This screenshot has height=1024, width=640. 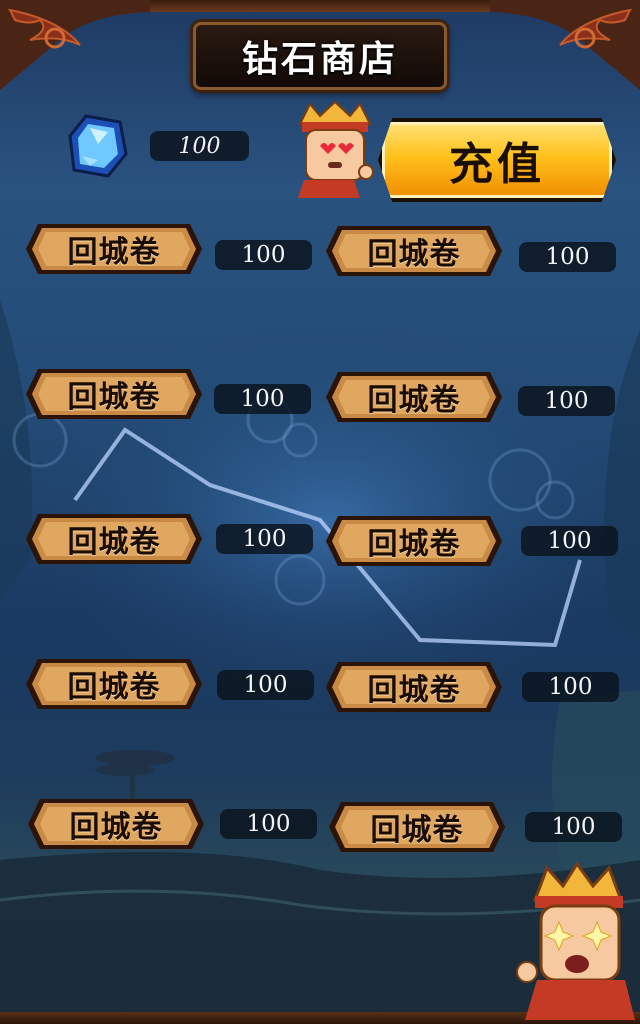 What do you see at coordinates (98, 146) in the screenshot?
I see `diamond-icon` at bounding box center [98, 146].